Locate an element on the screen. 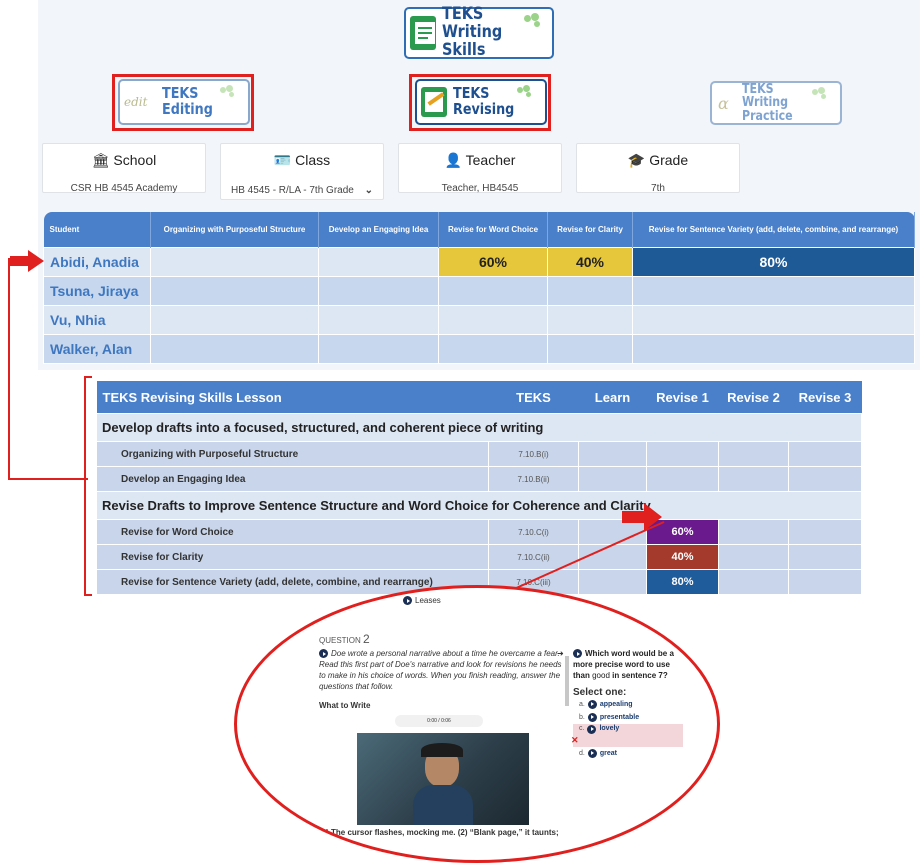  chevron-down-icon: ⌄ is located at coordinates (368, 190).